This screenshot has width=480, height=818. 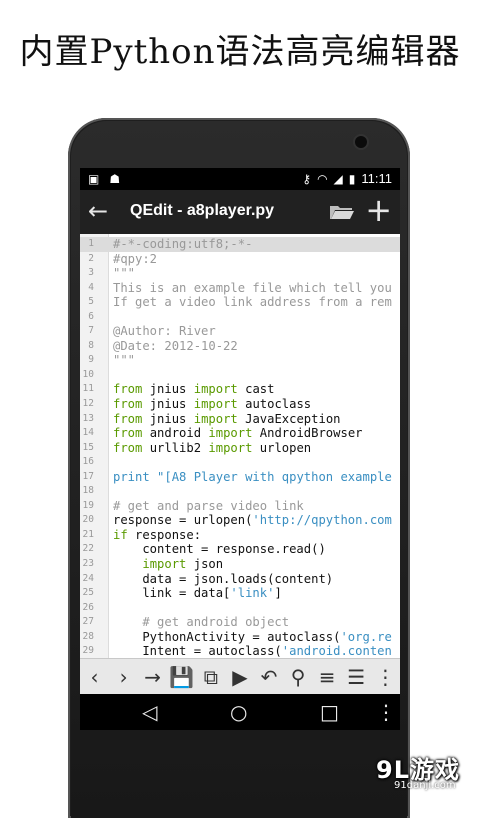 I want to click on line-number: 1, so click(x=91, y=243).